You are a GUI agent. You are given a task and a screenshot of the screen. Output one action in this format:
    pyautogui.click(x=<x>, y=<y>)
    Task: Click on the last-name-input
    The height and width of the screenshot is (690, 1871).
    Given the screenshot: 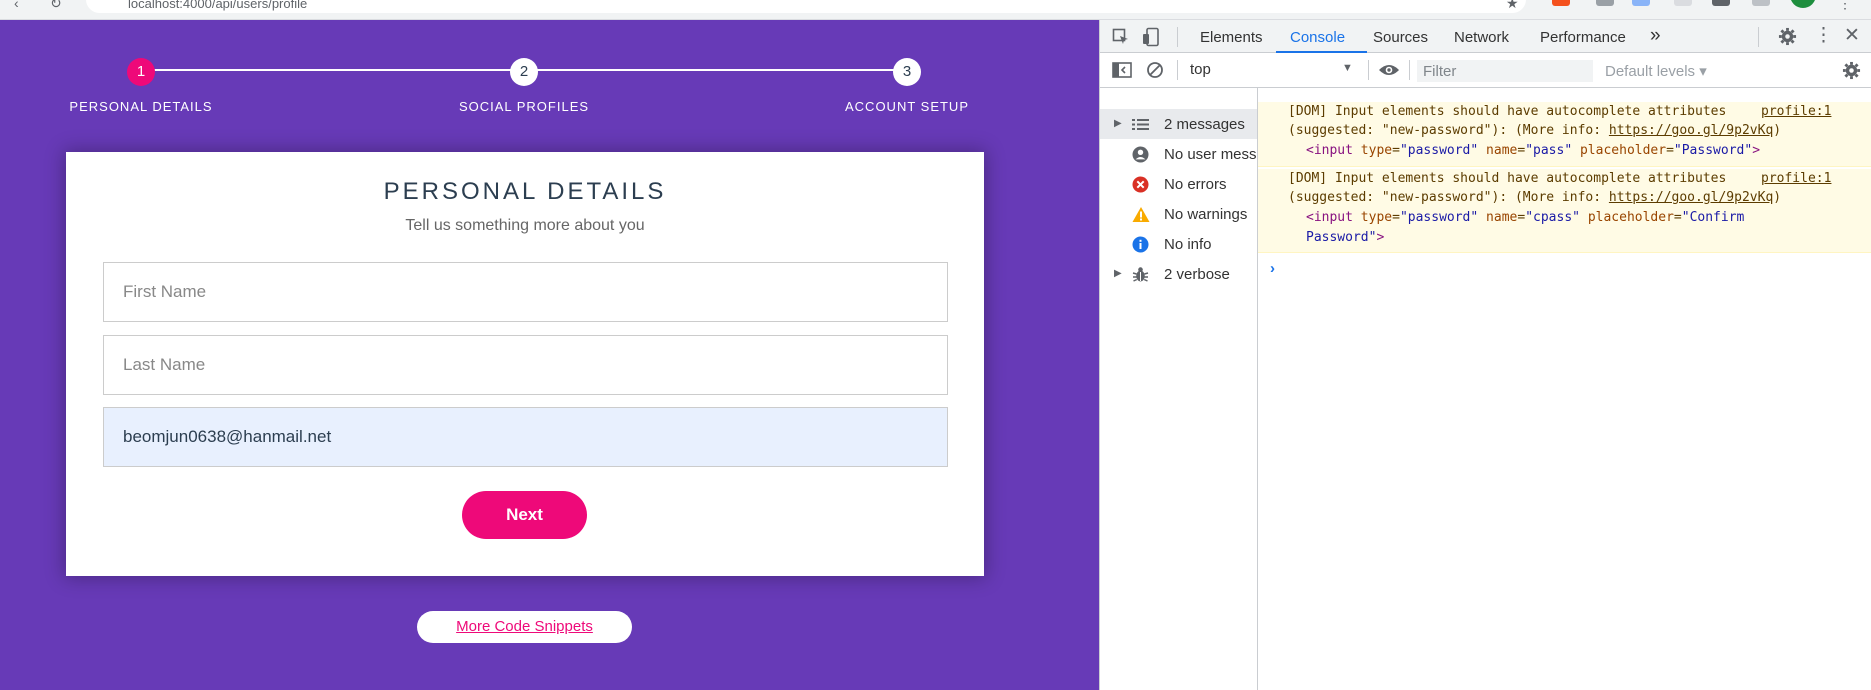 What is the action you would take?
    pyautogui.click(x=525, y=365)
    